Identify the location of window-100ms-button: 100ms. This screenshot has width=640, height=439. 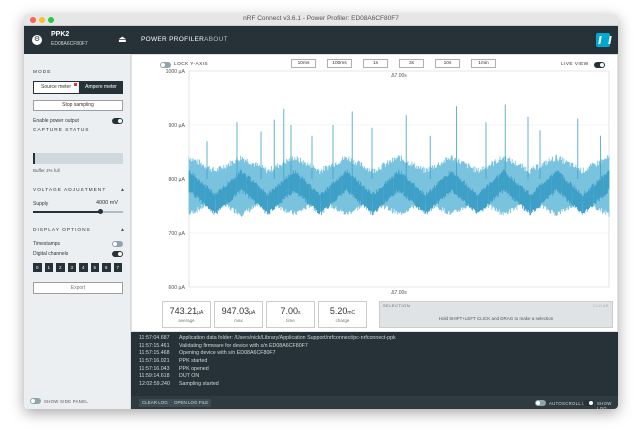
(339, 63).